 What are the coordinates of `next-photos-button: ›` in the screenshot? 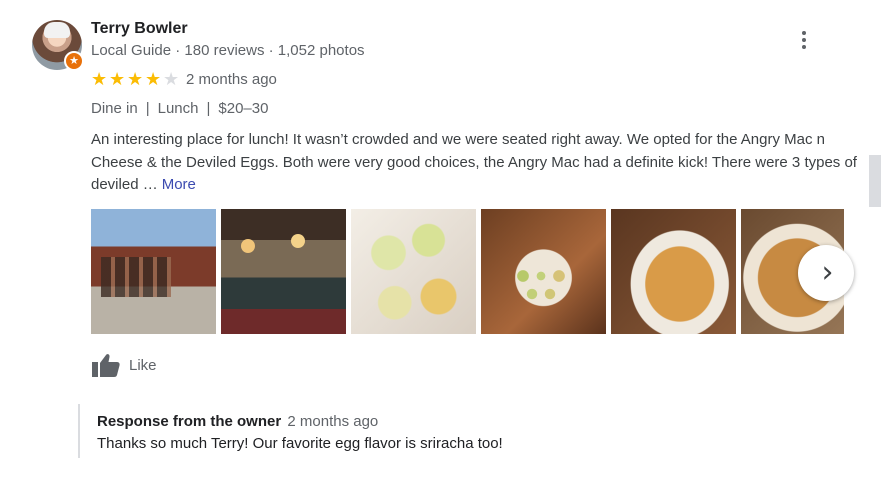 It's located at (826, 273).